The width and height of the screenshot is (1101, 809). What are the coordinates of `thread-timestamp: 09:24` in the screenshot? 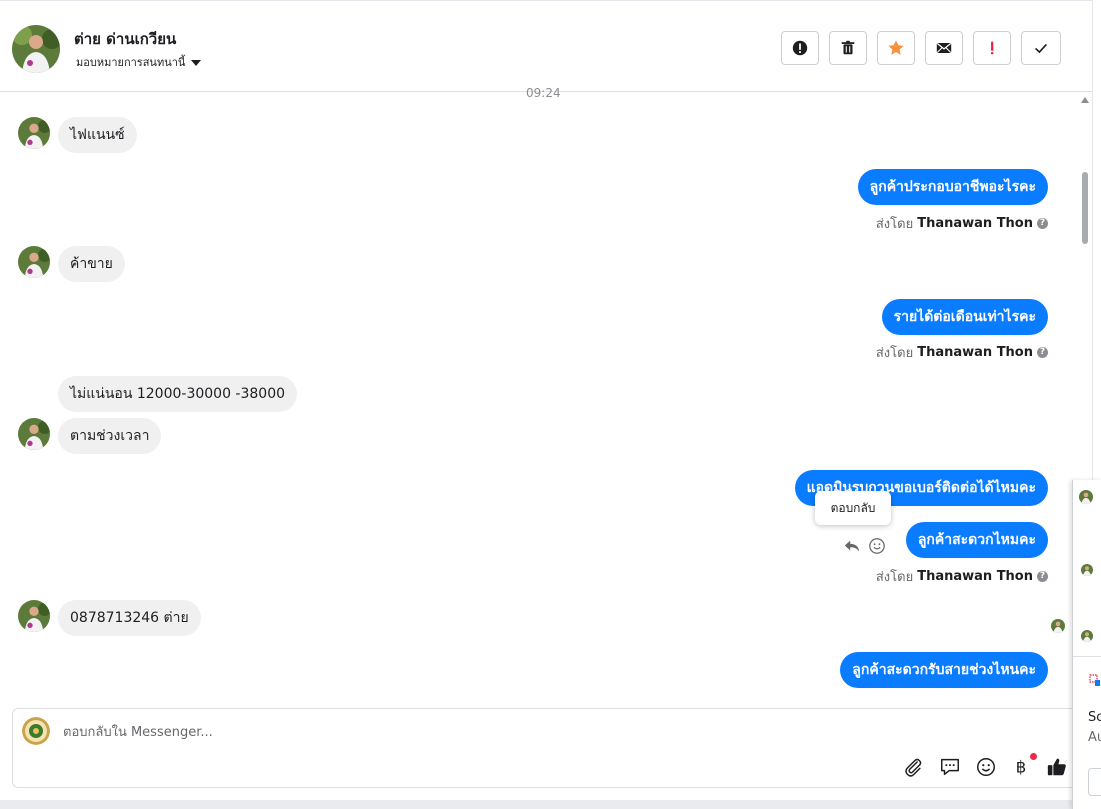 It's located at (543, 93).